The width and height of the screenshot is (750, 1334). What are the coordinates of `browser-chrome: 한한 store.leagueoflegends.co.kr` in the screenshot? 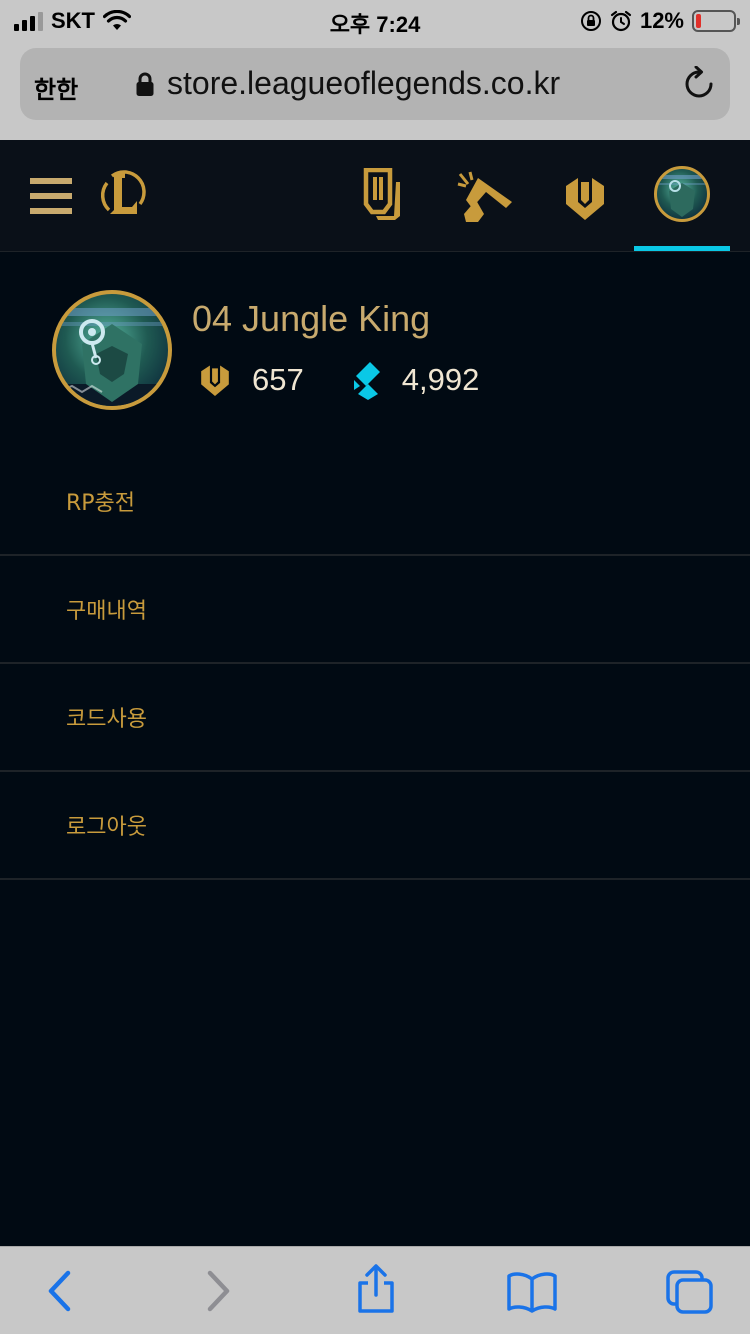 It's located at (375, 90).